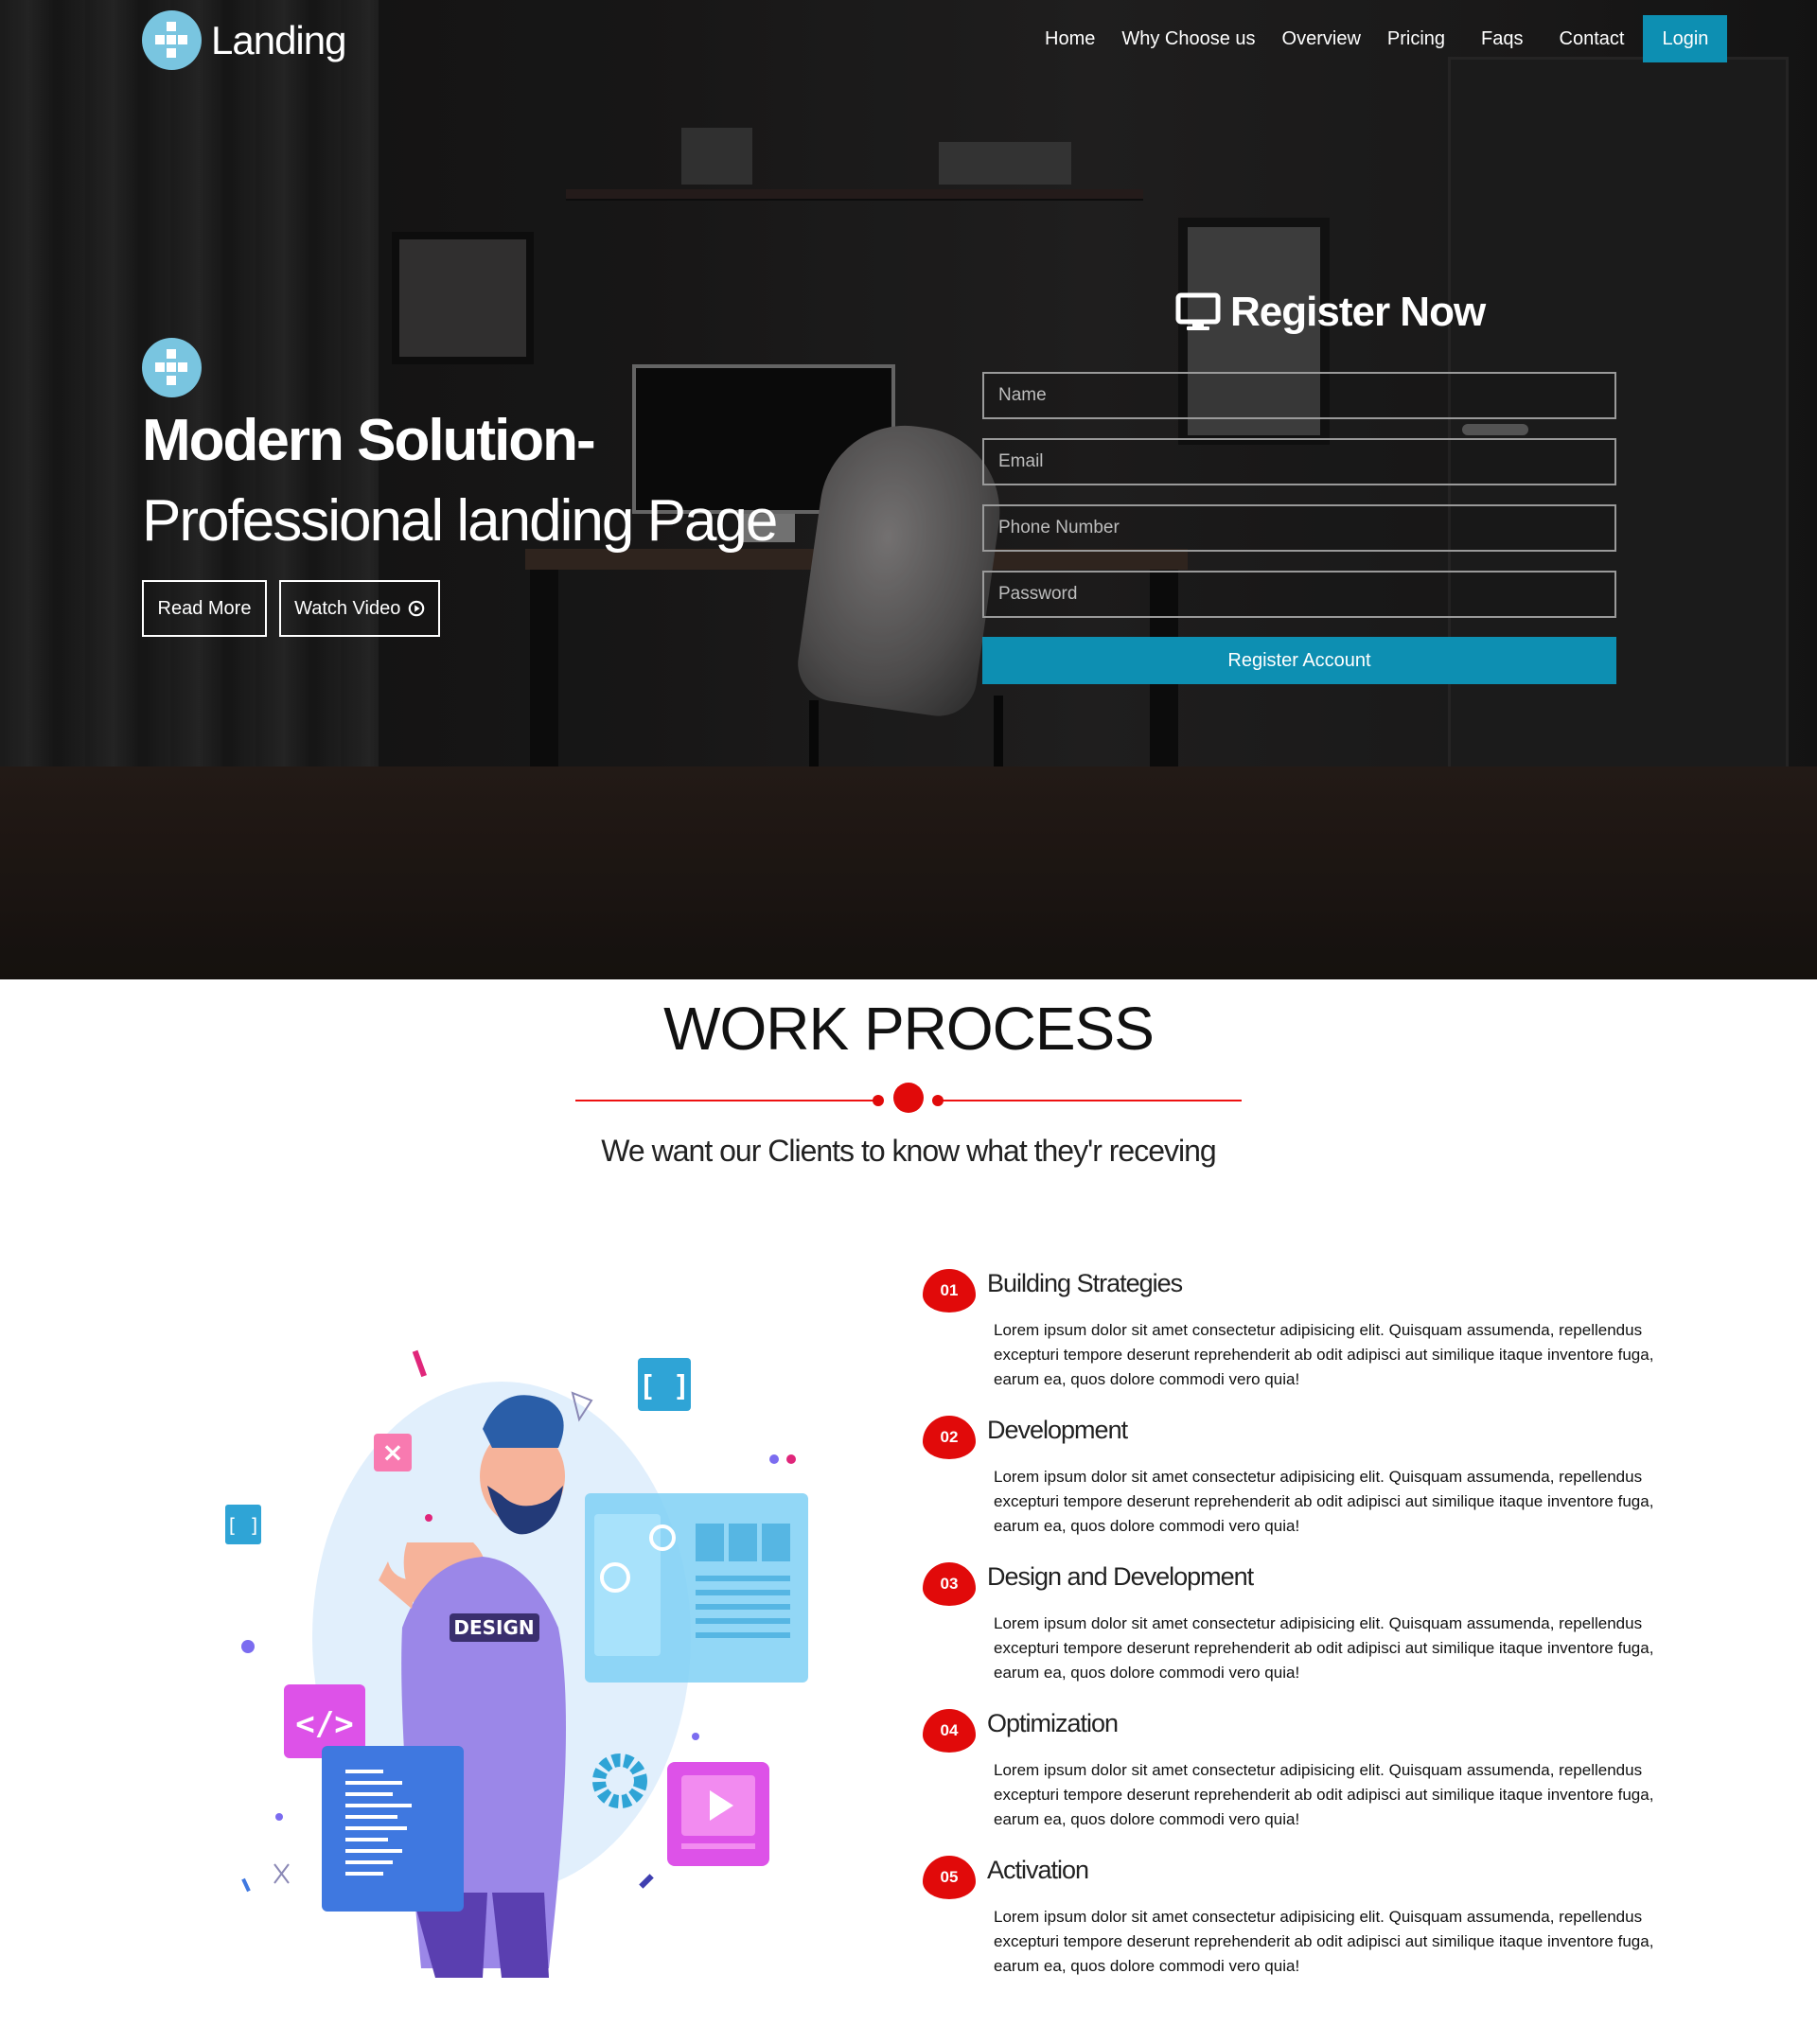  I want to click on step-number-badge: 02, so click(949, 1437).